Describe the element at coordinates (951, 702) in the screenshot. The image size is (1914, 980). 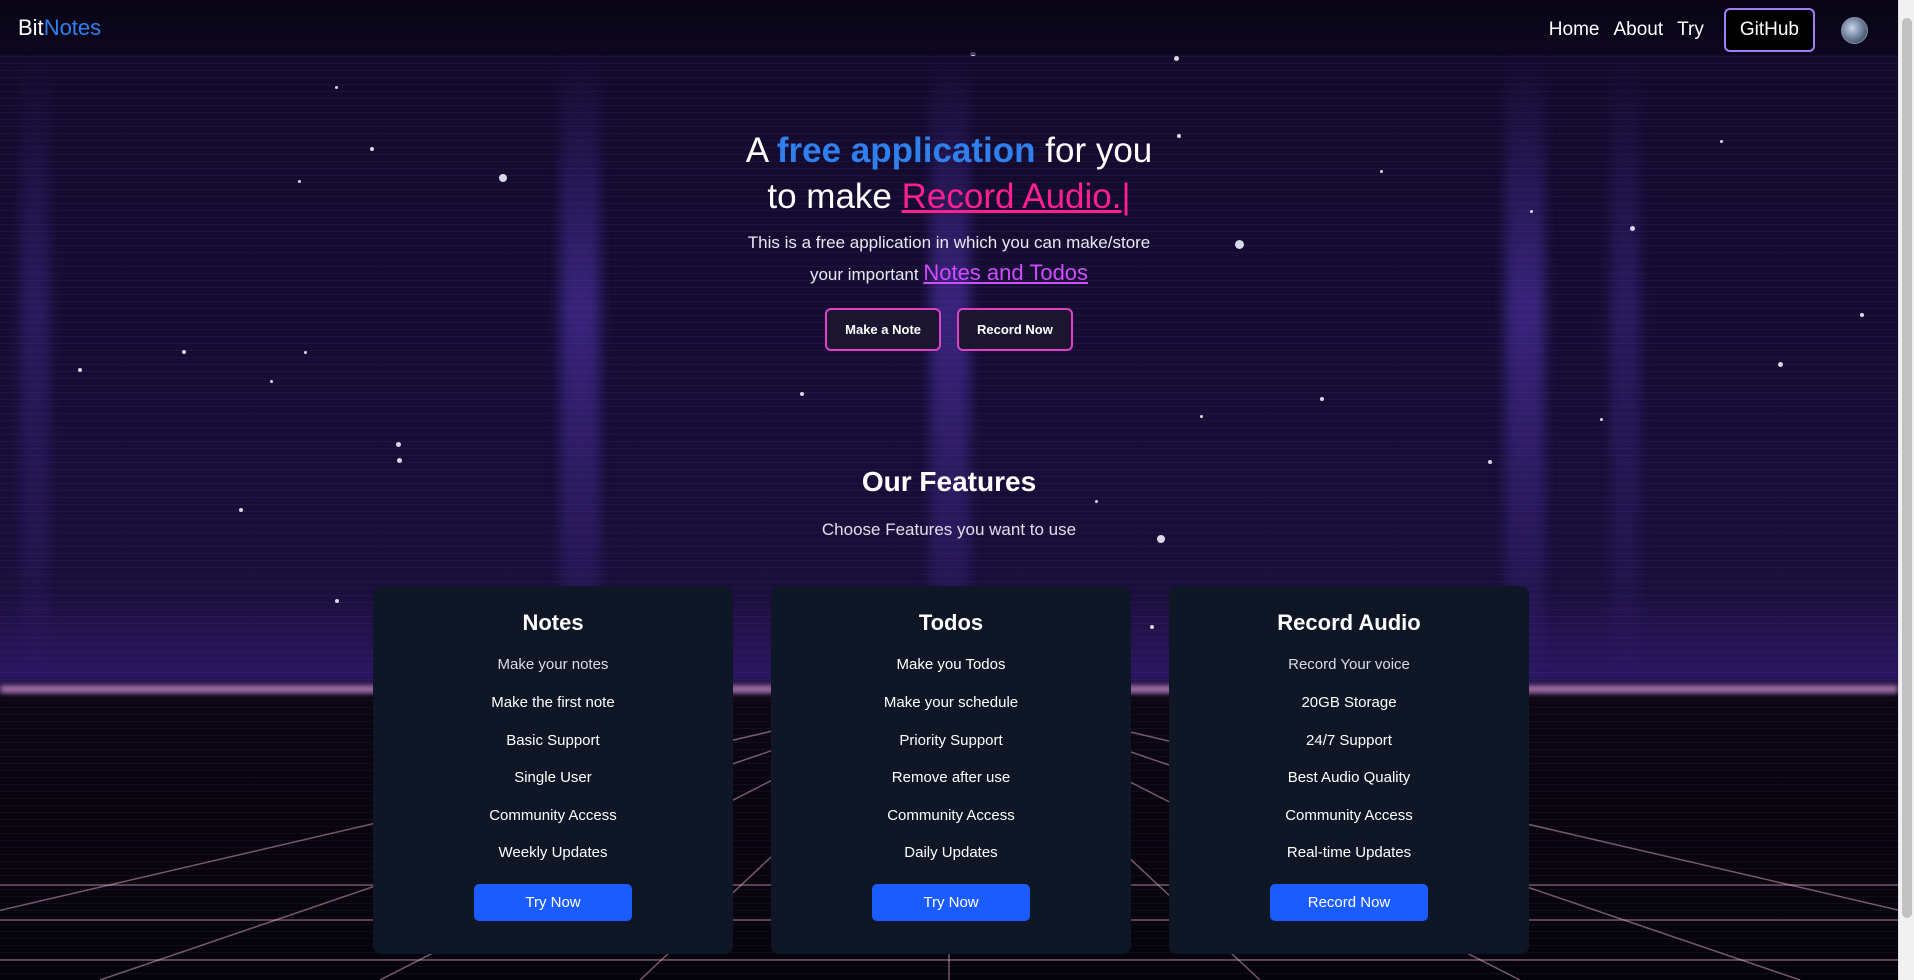
I see `list-item: Make your schedule` at that location.